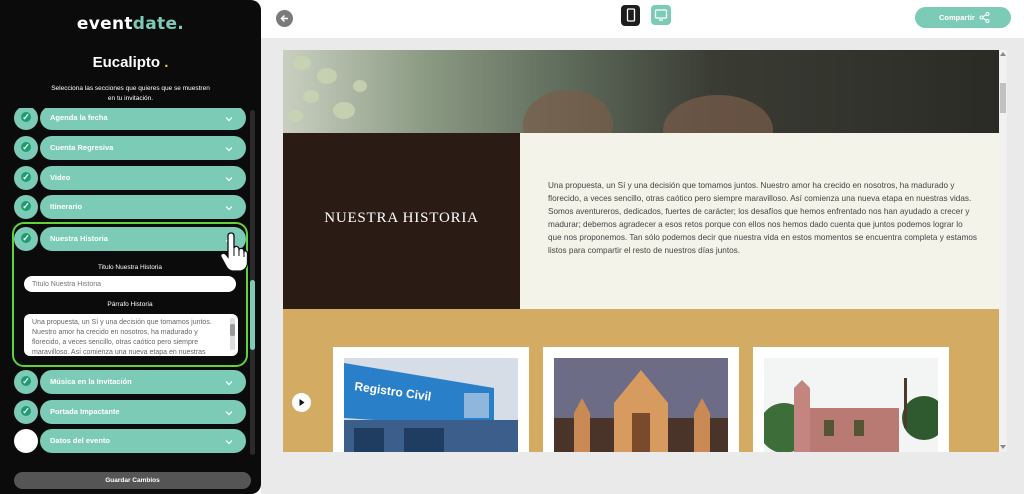 This screenshot has height=494, width=1024. What do you see at coordinates (641, 405) in the screenshot?
I see `cathedral-photo` at bounding box center [641, 405].